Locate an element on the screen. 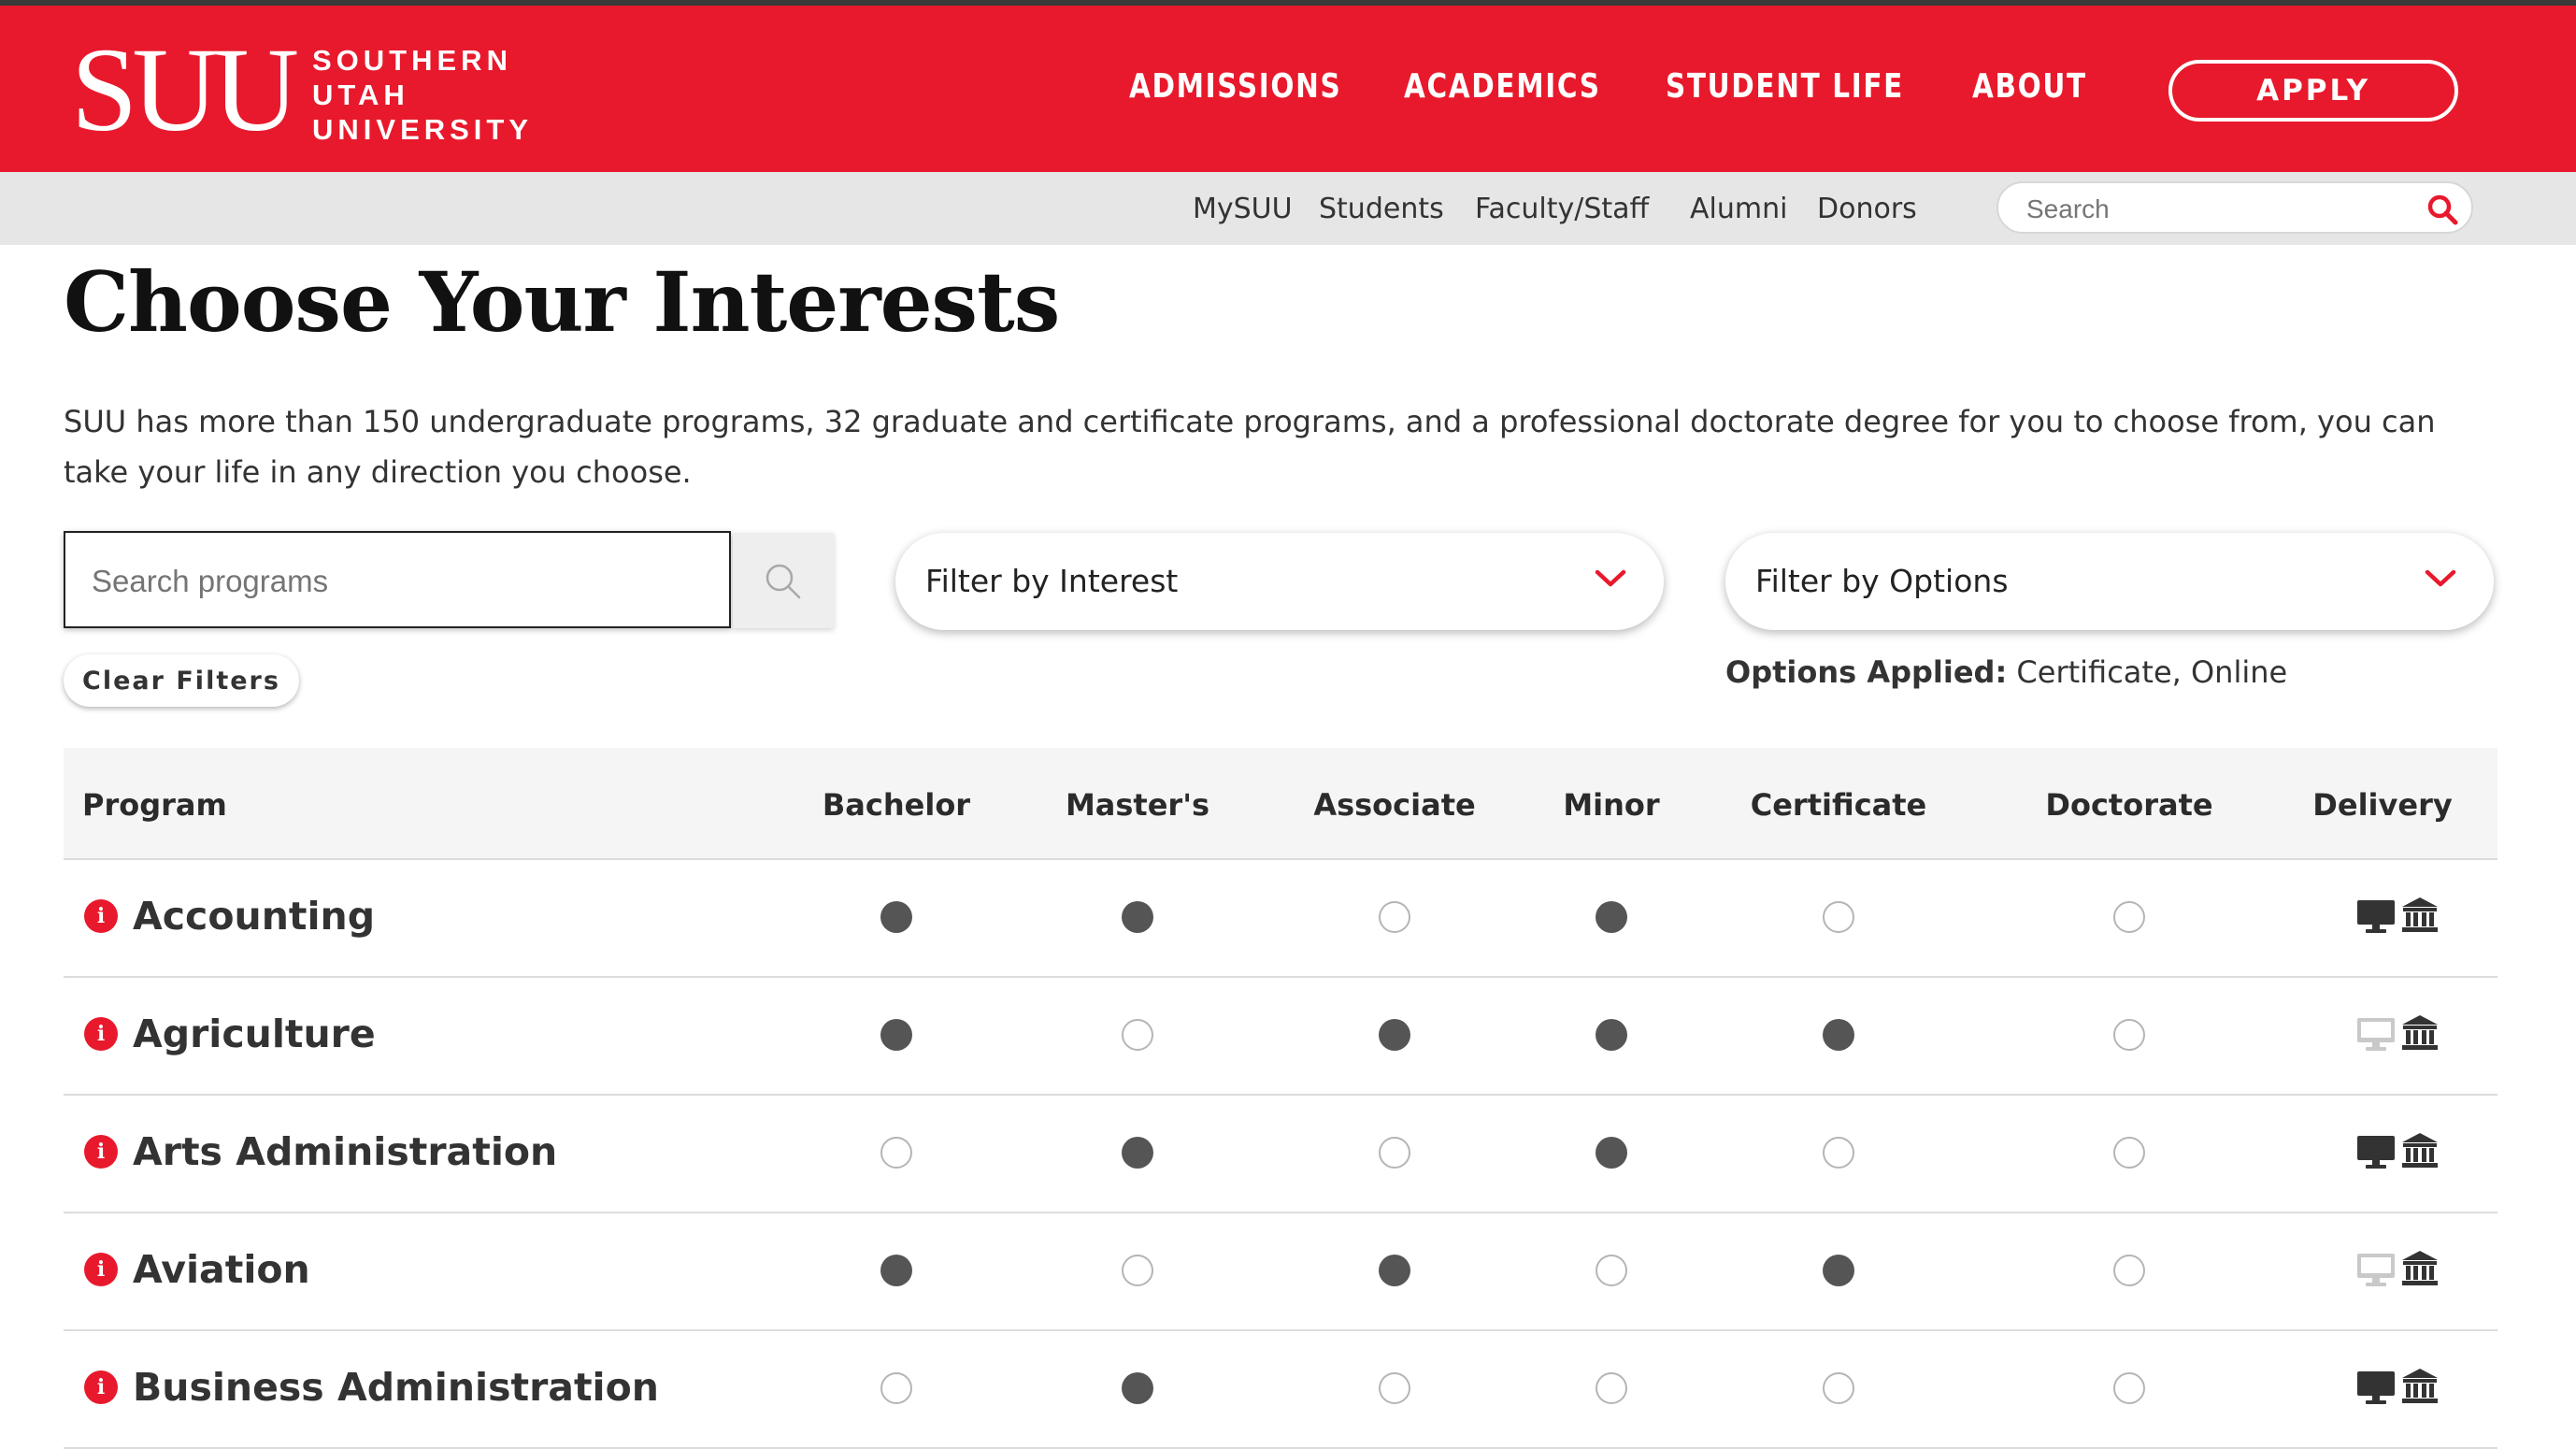 The width and height of the screenshot is (2576, 1449). site-search is located at coordinates (2234, 207).